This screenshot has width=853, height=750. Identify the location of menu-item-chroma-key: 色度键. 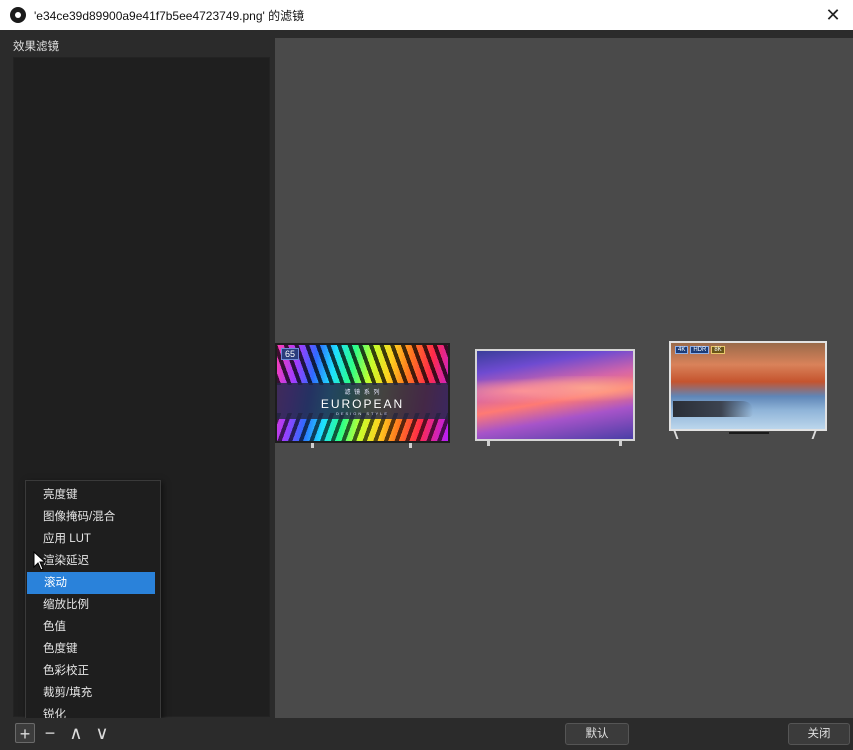
(93, 649).